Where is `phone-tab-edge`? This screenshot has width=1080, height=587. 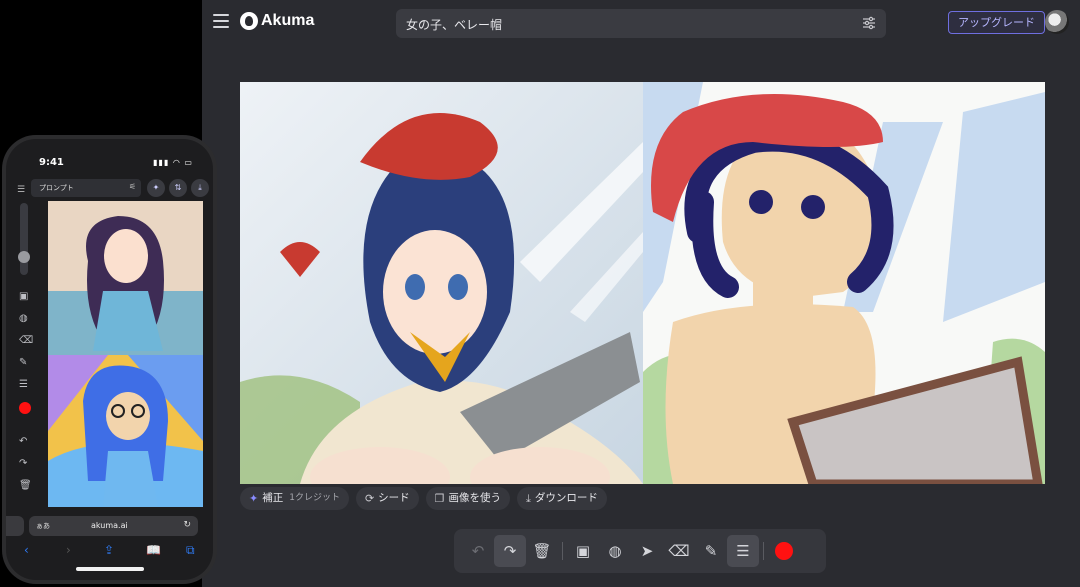
phone-tab-edge is located at coordinates (15, 526).